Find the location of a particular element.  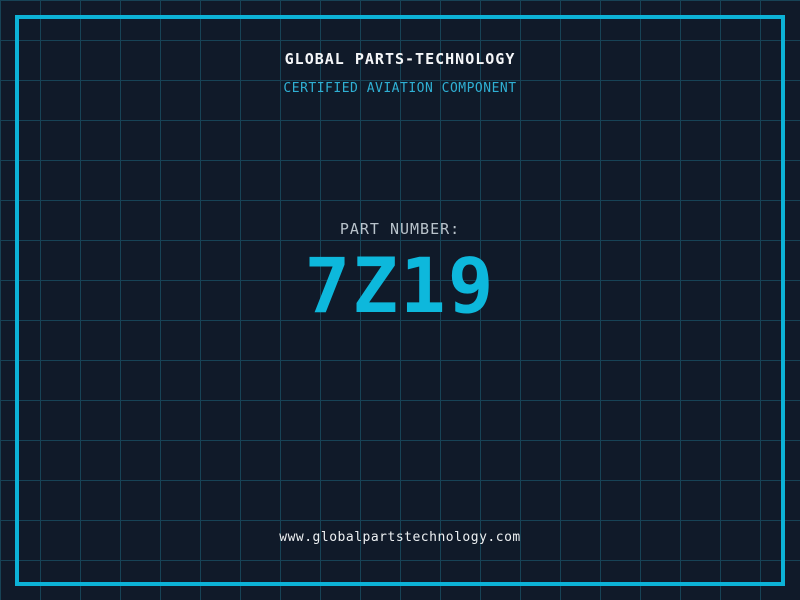

part-number-value: 7Z19 is located at coordinates (400, 285).